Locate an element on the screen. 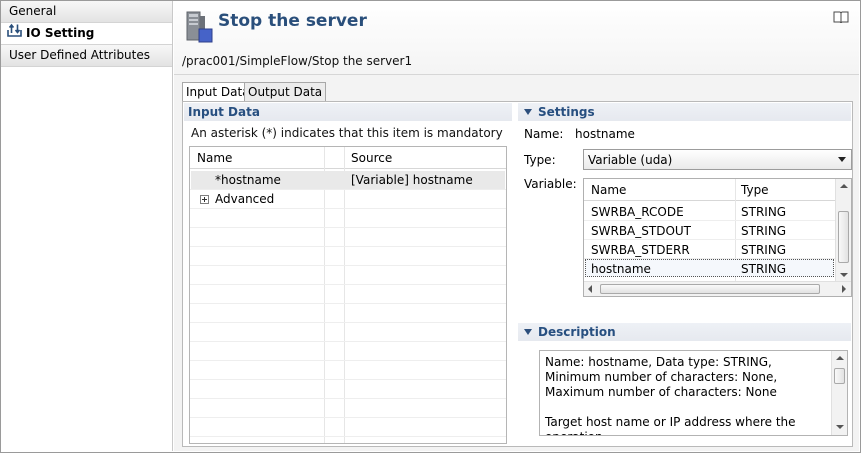 Image resolution: width=861 pixels, height=453 pixels. description-heading: Description is located at coordinates (684, 332).